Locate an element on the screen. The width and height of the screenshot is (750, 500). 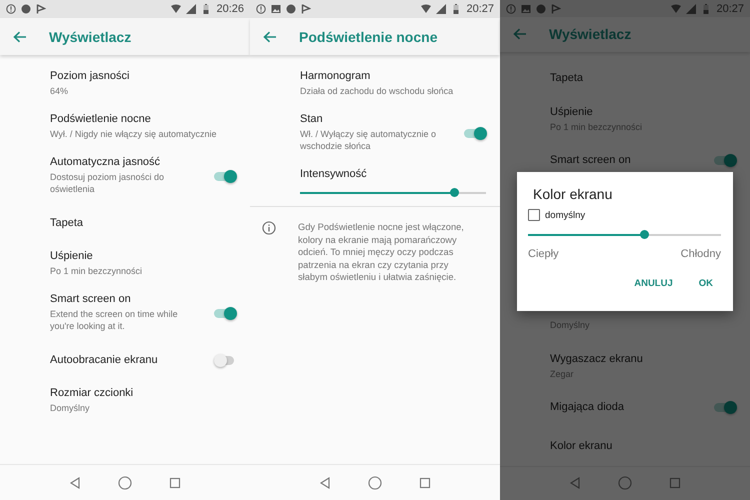
info-icon is located at coordinates (269, 228).